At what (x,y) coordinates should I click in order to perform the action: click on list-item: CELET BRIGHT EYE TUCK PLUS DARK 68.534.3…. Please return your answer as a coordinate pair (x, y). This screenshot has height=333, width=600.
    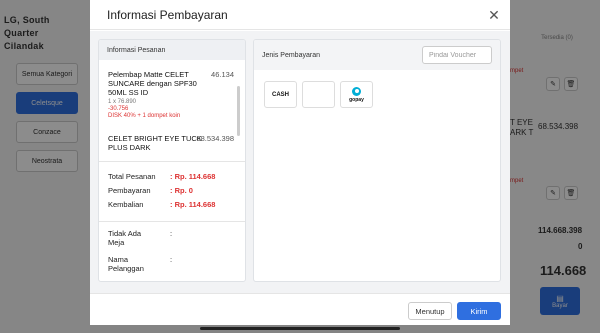
    Looking at the image, I should click on (172, 143).